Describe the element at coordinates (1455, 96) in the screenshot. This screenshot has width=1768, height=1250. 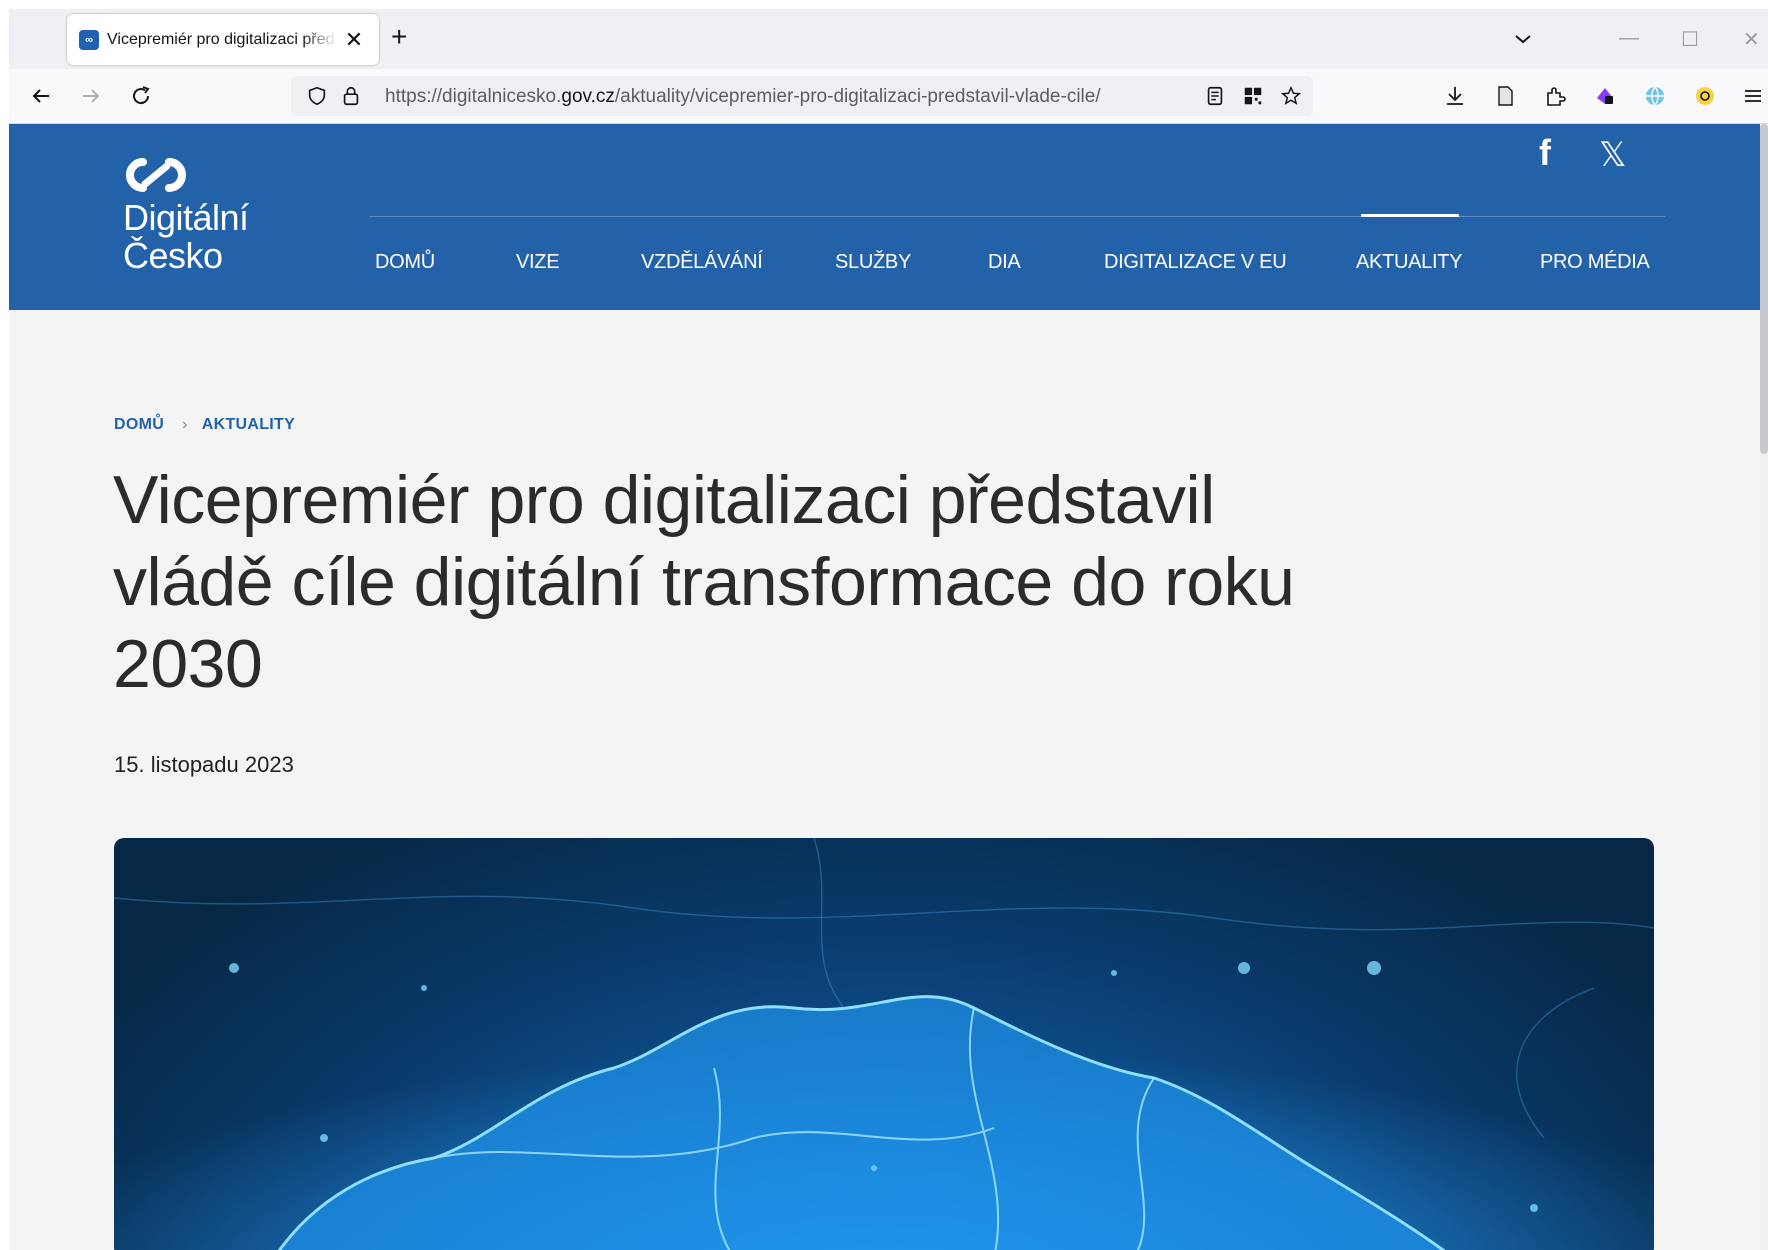
I see `downloads-icon` at that location.